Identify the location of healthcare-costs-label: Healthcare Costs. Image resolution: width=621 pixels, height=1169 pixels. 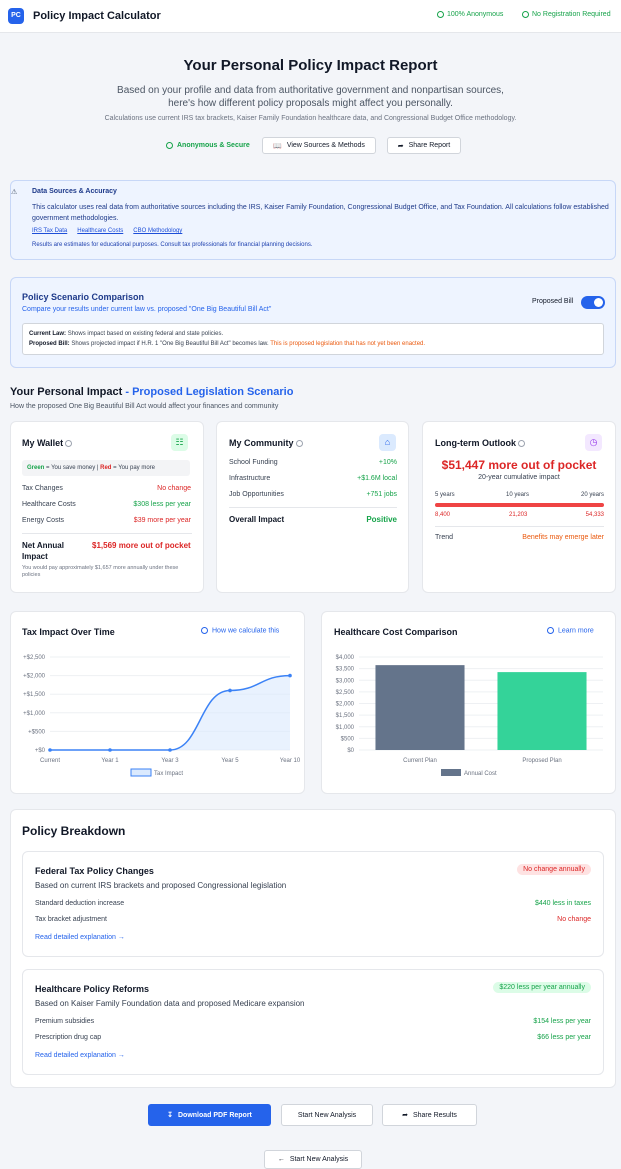
(49, 504).